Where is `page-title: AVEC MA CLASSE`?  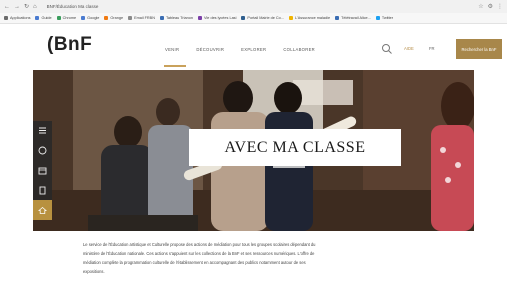 page-title: AVEC MA CLASSE is located at coordinates (295, 147).